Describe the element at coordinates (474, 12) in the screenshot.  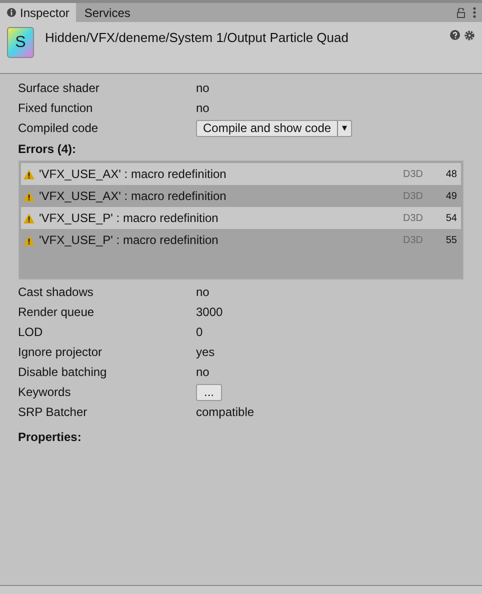
I see `more-icon` at that location.